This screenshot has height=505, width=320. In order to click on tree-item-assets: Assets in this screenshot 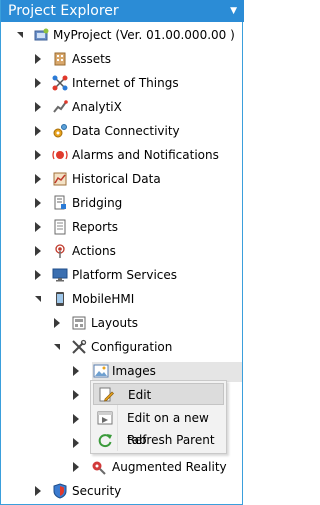, I will do `click(121, 59)`.